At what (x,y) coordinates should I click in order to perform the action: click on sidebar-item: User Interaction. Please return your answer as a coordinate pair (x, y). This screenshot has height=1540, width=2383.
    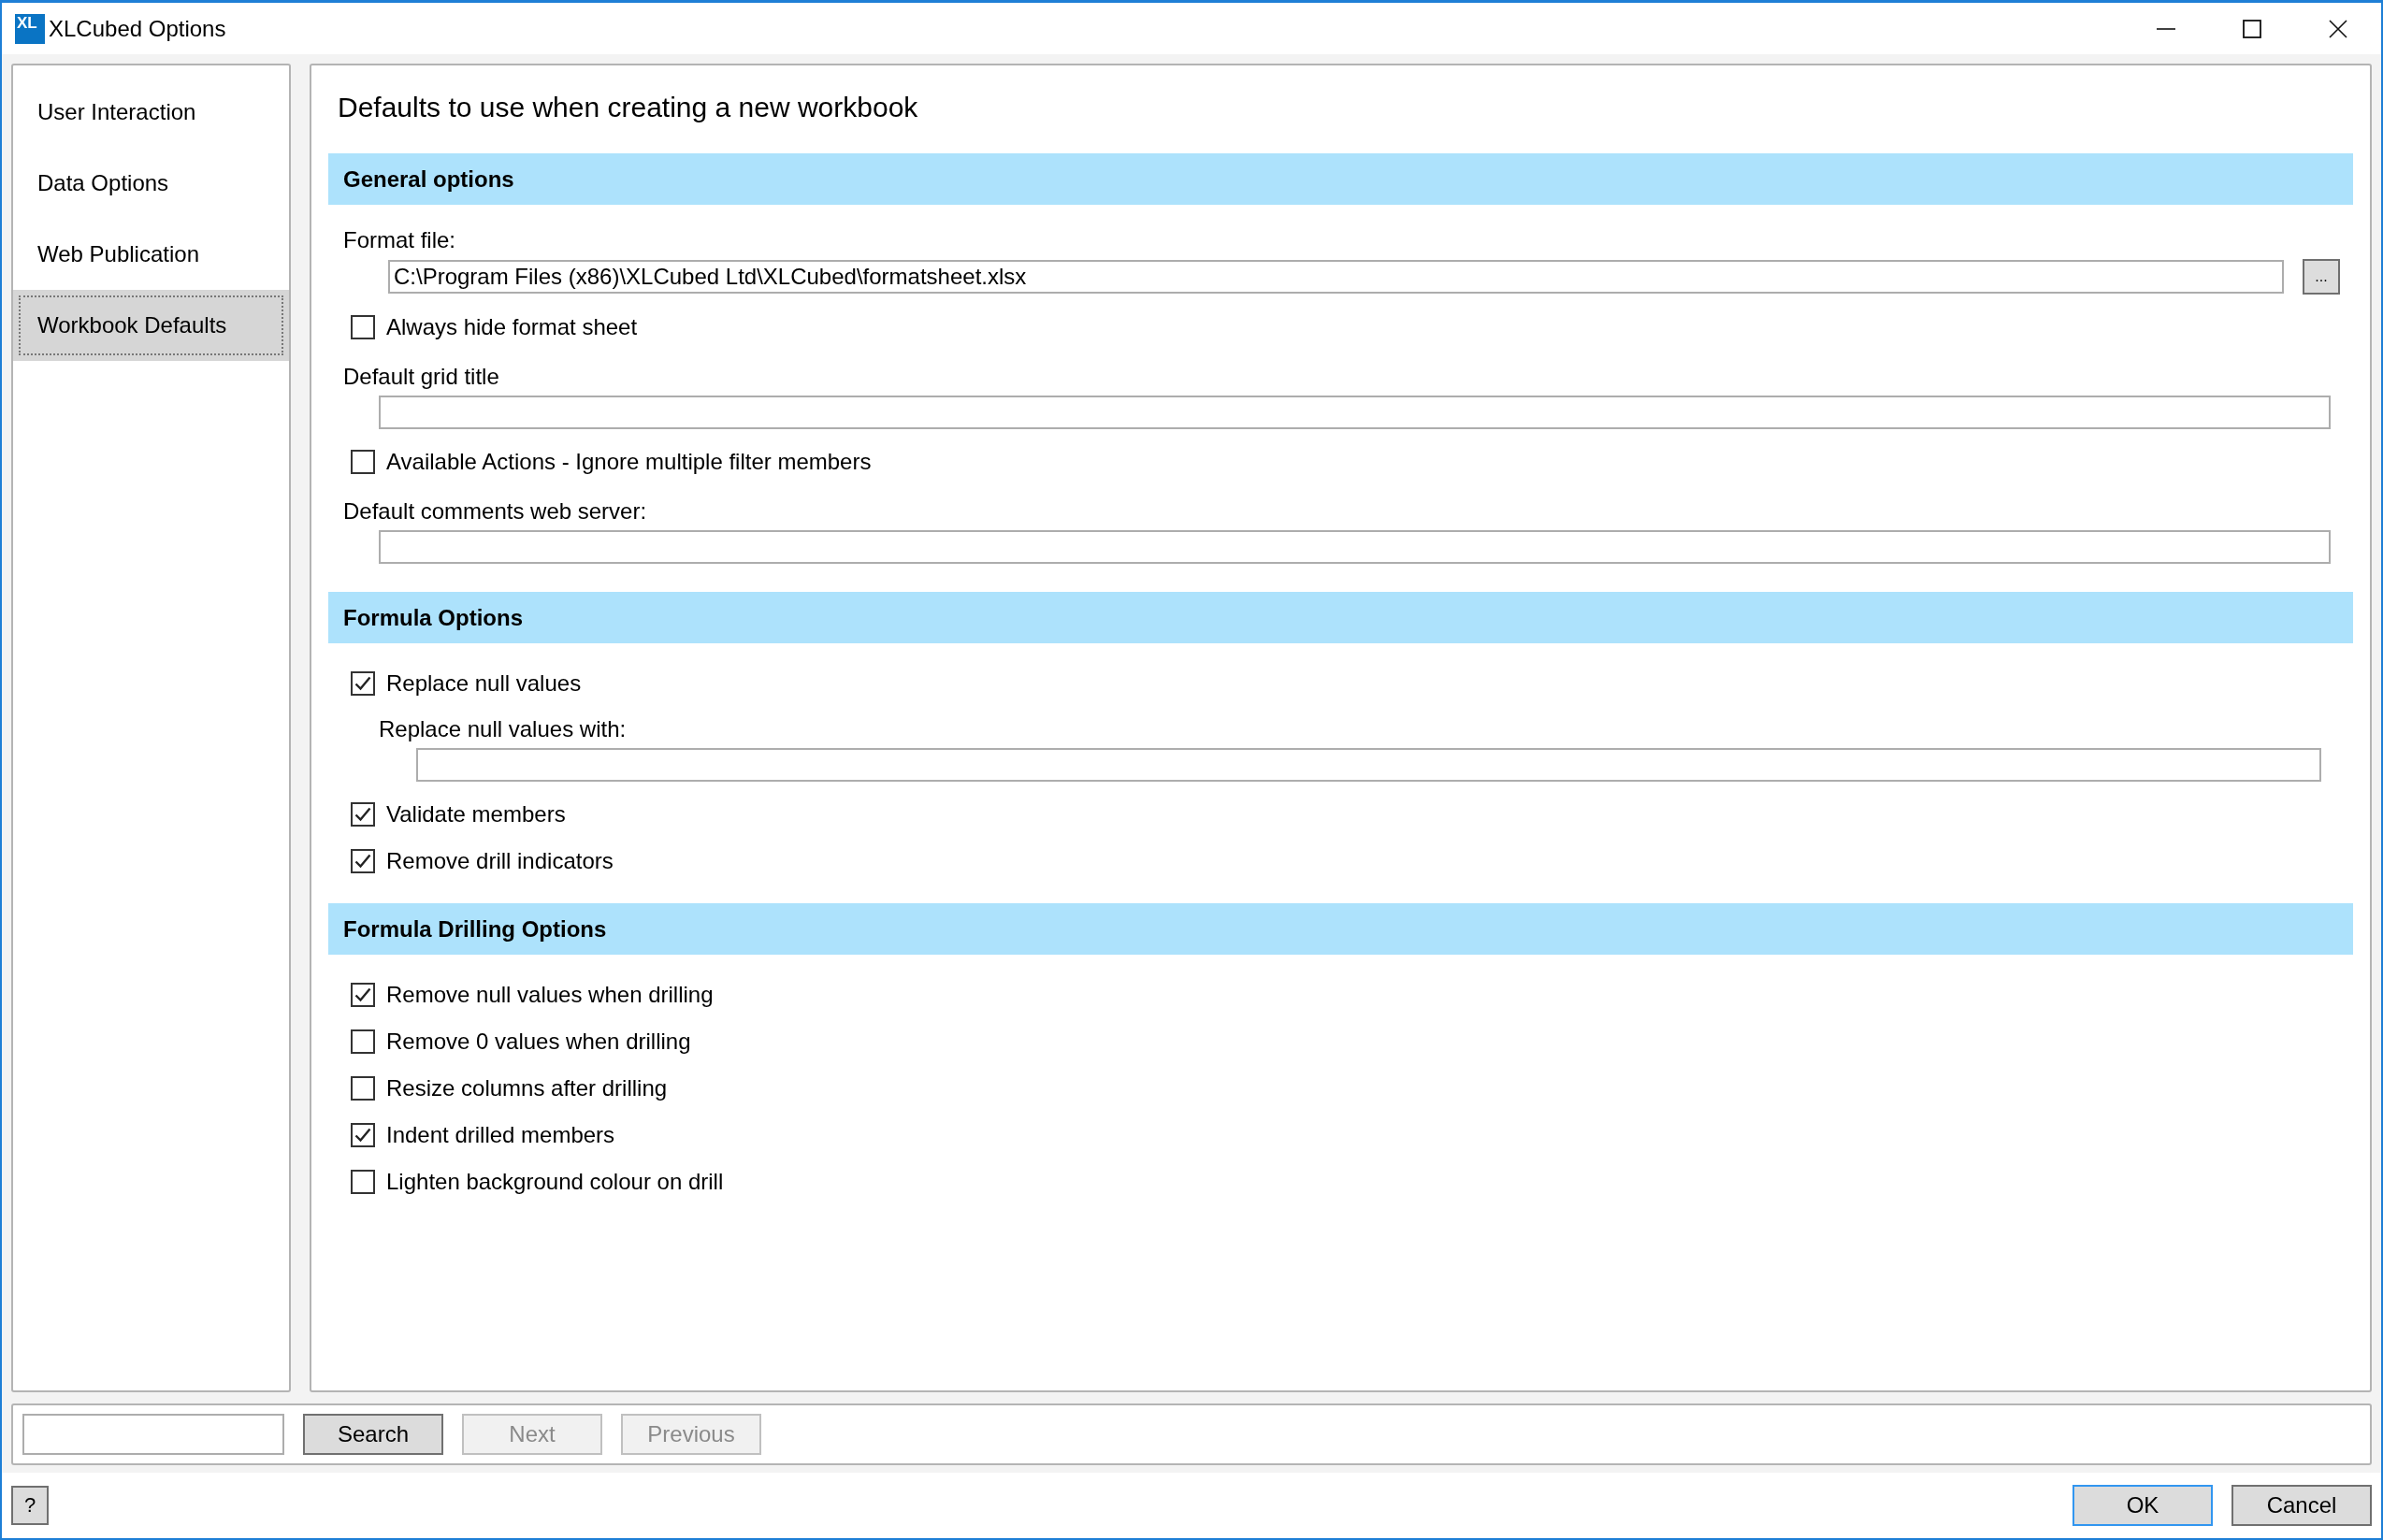
    Looking at the image, I should click on (151, 112).